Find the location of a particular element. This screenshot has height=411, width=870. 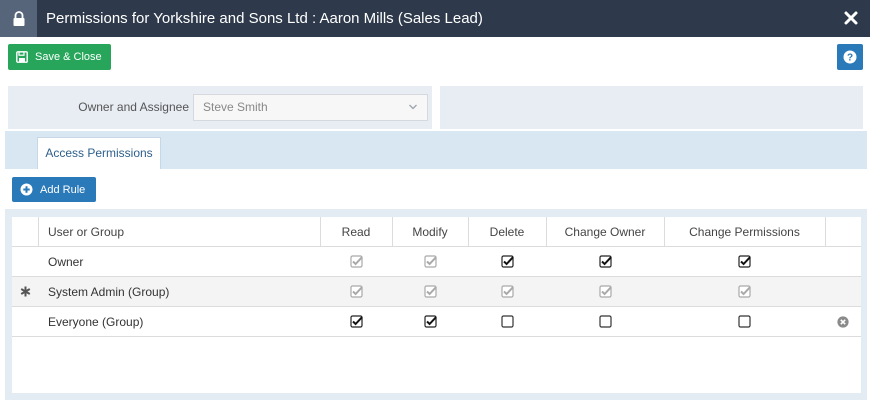

owner-select: Steve Smith is located at coordinates (310, 107).